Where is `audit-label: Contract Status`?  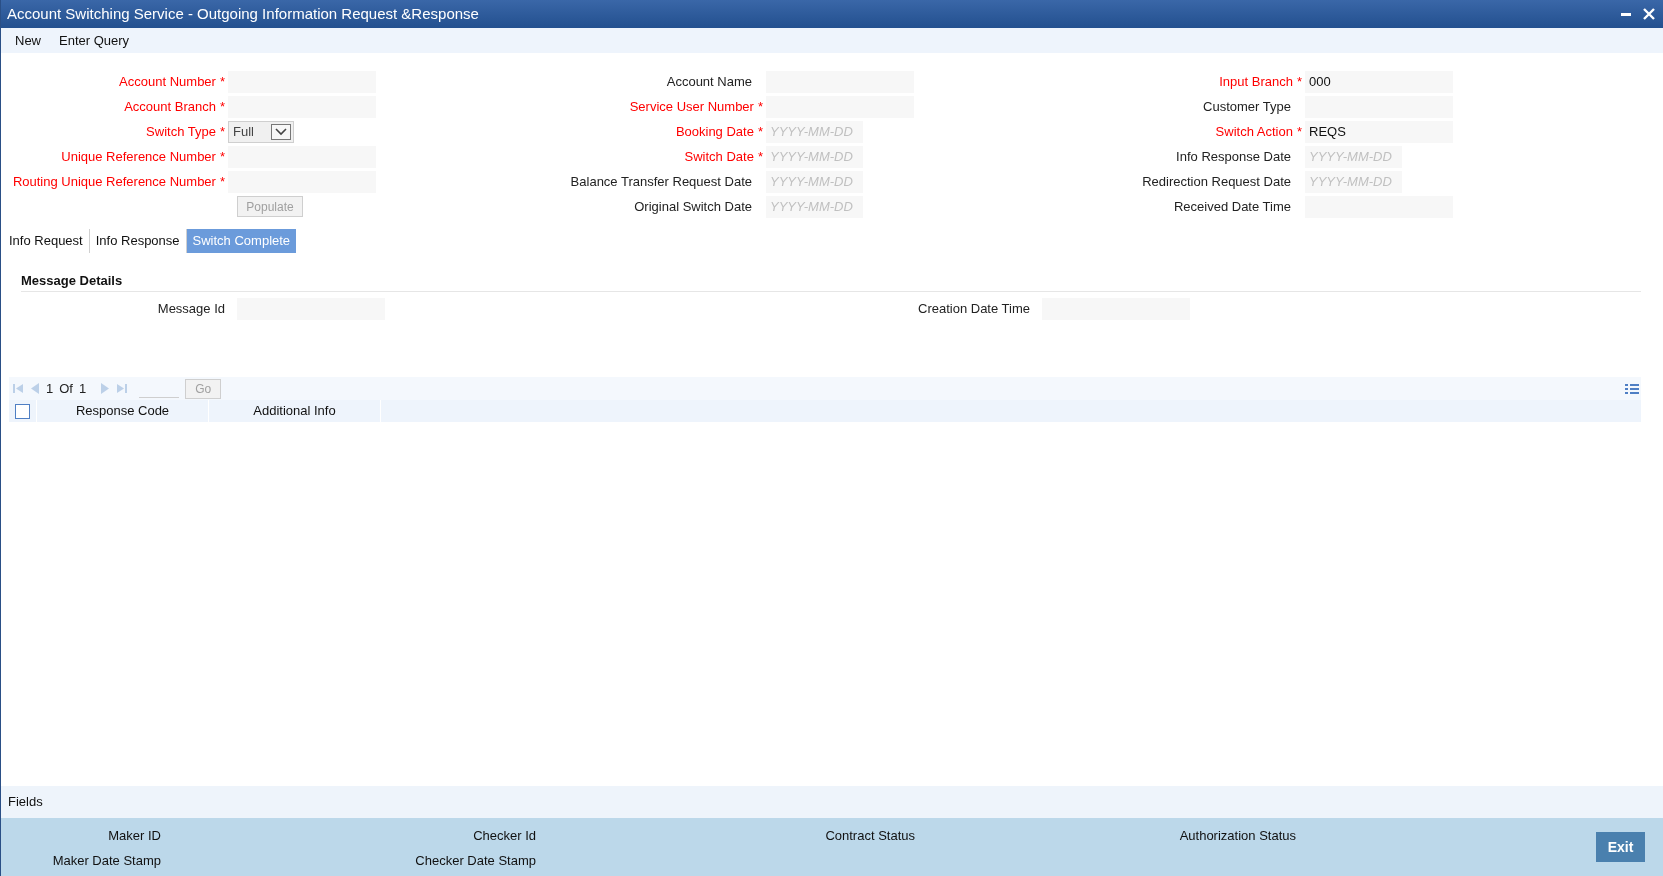
audit-label: Contract Status is located at coordinates (870, 836).